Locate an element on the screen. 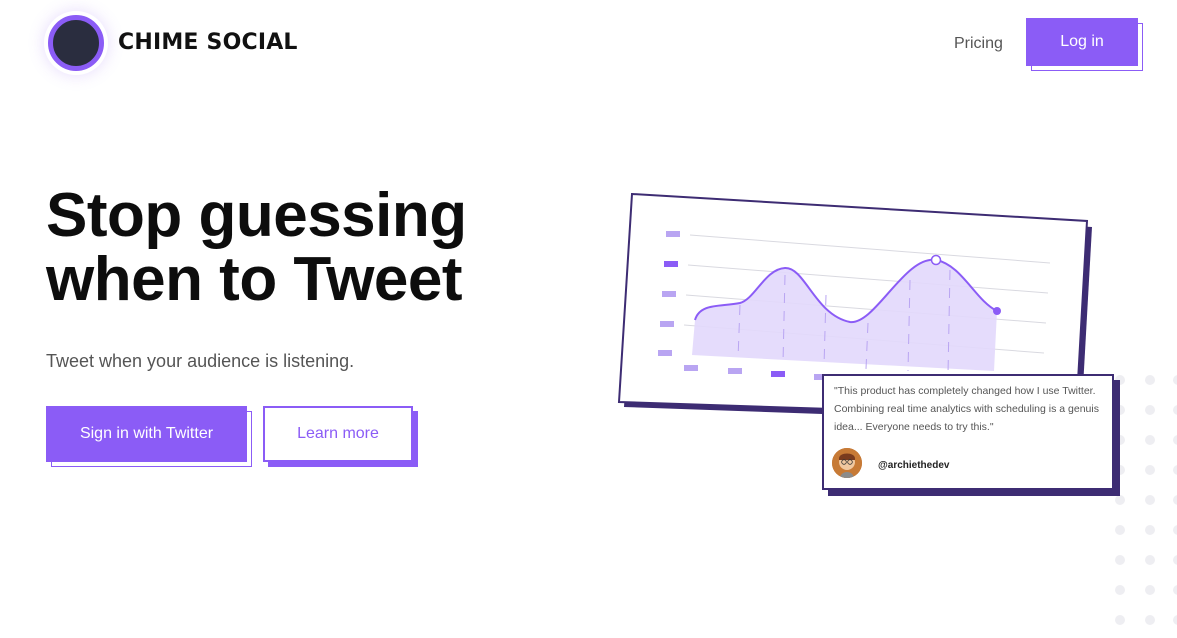  dot-grid-decoration is located at coordinates (1146, 500).